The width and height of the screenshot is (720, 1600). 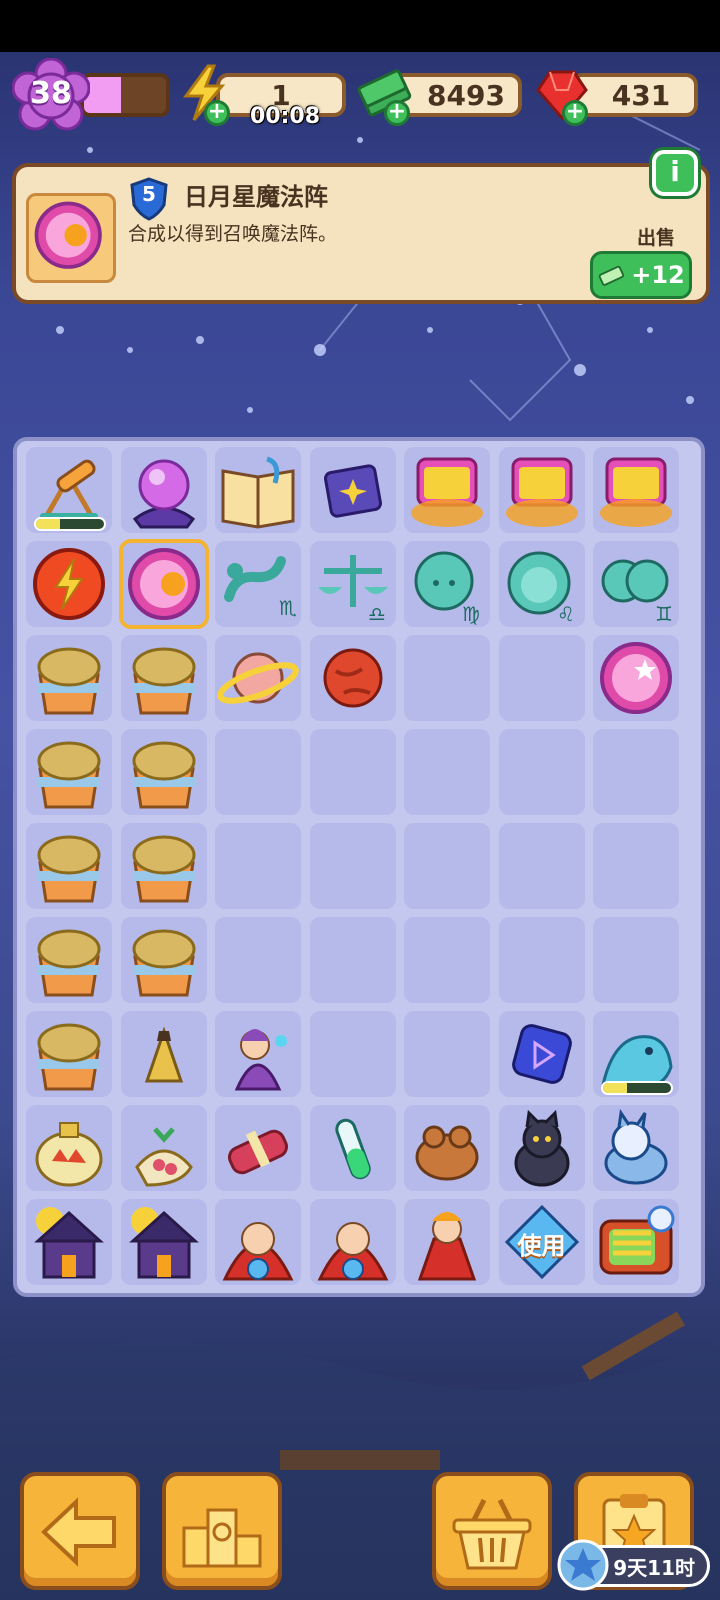 What do you see at coordinates (163, 1148) in the screenshot?
I see `board-cell-herb-pouch` at bounding box center [163, 1148].